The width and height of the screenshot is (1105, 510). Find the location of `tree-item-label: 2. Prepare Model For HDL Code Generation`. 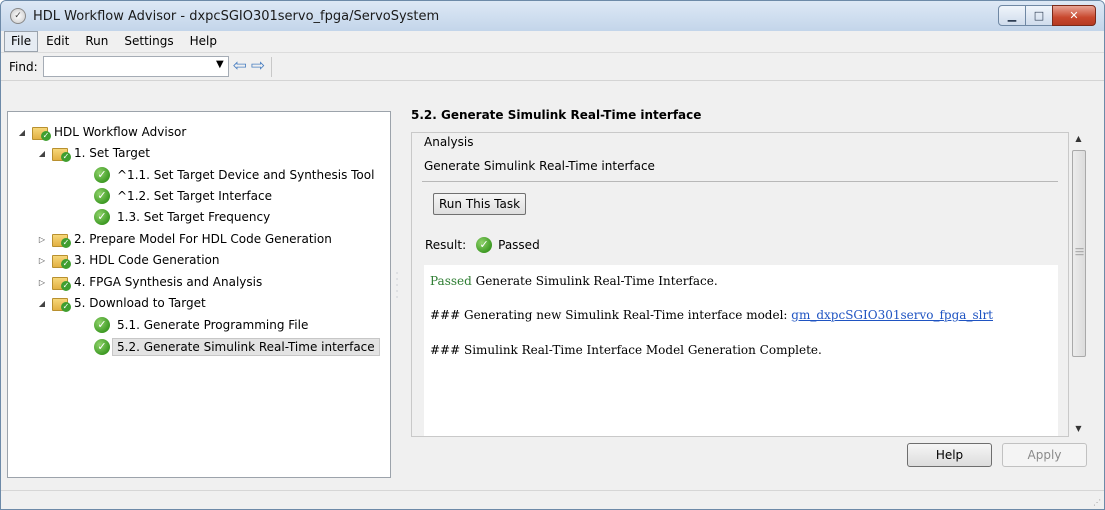

tree-item-label: 2. Prepare Model For HDL Code Generation is located at coordinates (203, 239).